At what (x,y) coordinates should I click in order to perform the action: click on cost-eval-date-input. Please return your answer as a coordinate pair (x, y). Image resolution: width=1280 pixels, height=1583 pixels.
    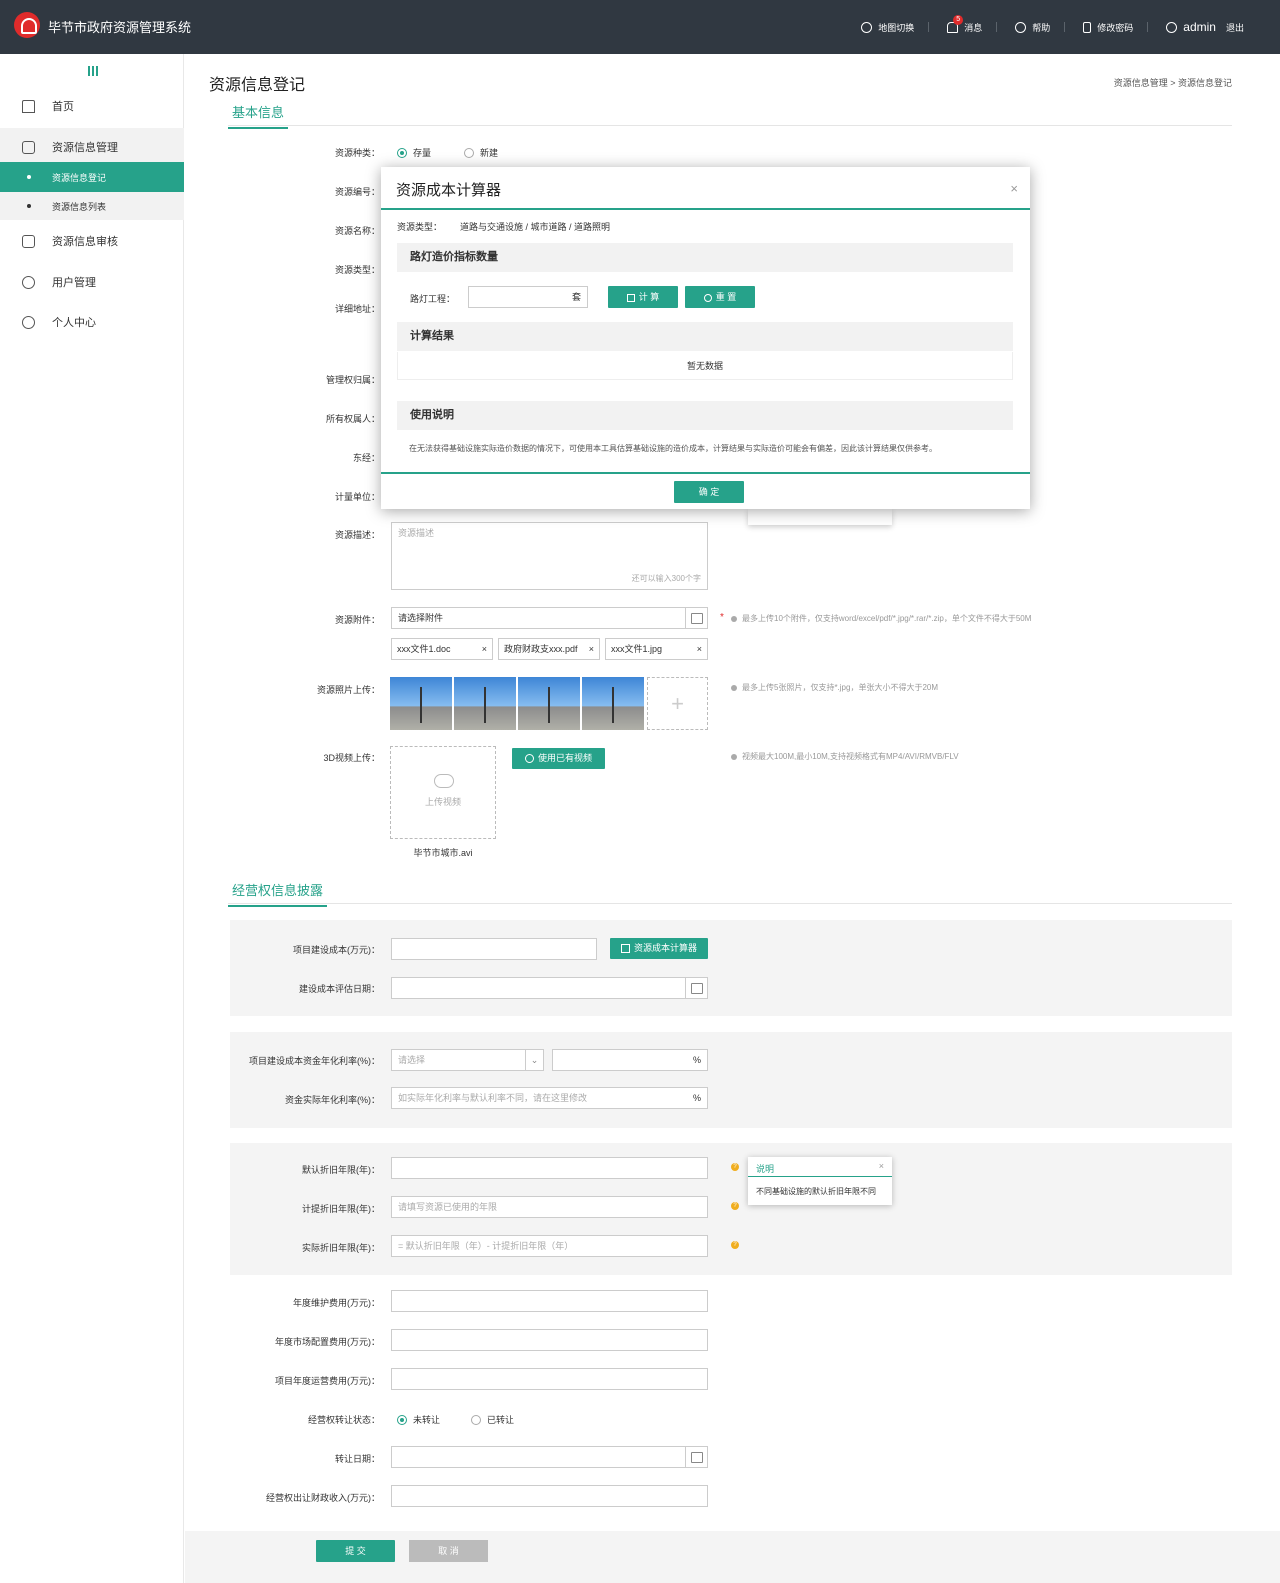
    Looking at the image, I should click on (549, 988).